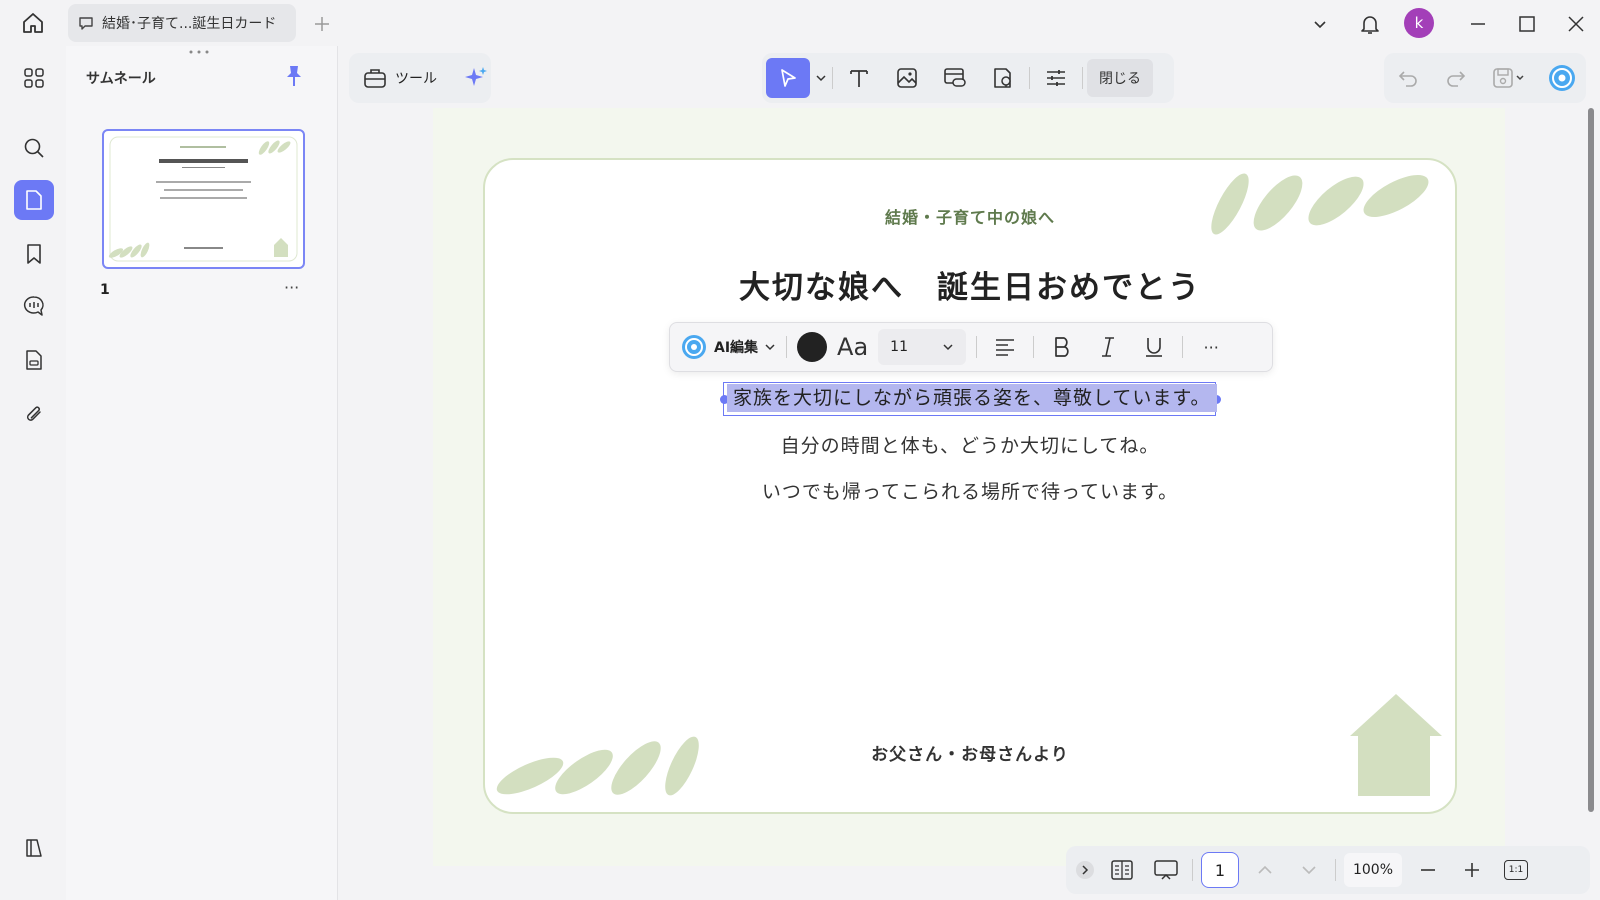 This screenshot has height=900, width=1600. Describe the element at coordinates (375, 78) in the screenshot. I see `toolbox-icon` at that location.